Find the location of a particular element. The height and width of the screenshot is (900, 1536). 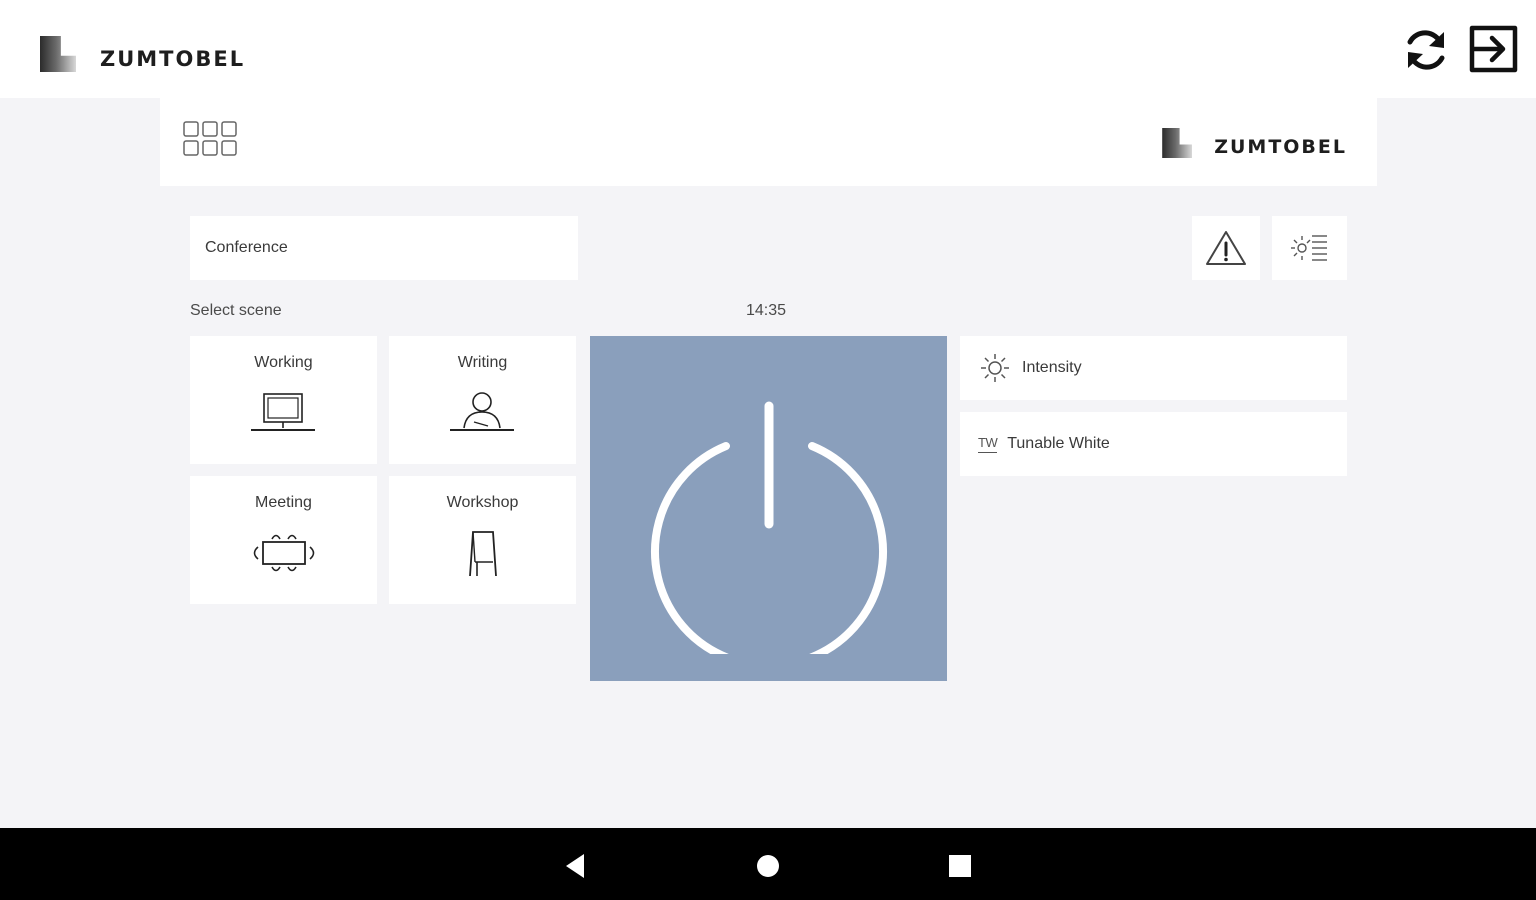

sun-icon is located at coordinates (995, 368).